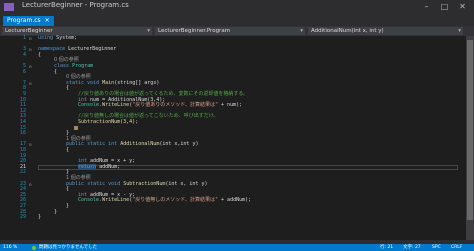  I want to click on collapse-icon: ⊟, so click(30, 39).